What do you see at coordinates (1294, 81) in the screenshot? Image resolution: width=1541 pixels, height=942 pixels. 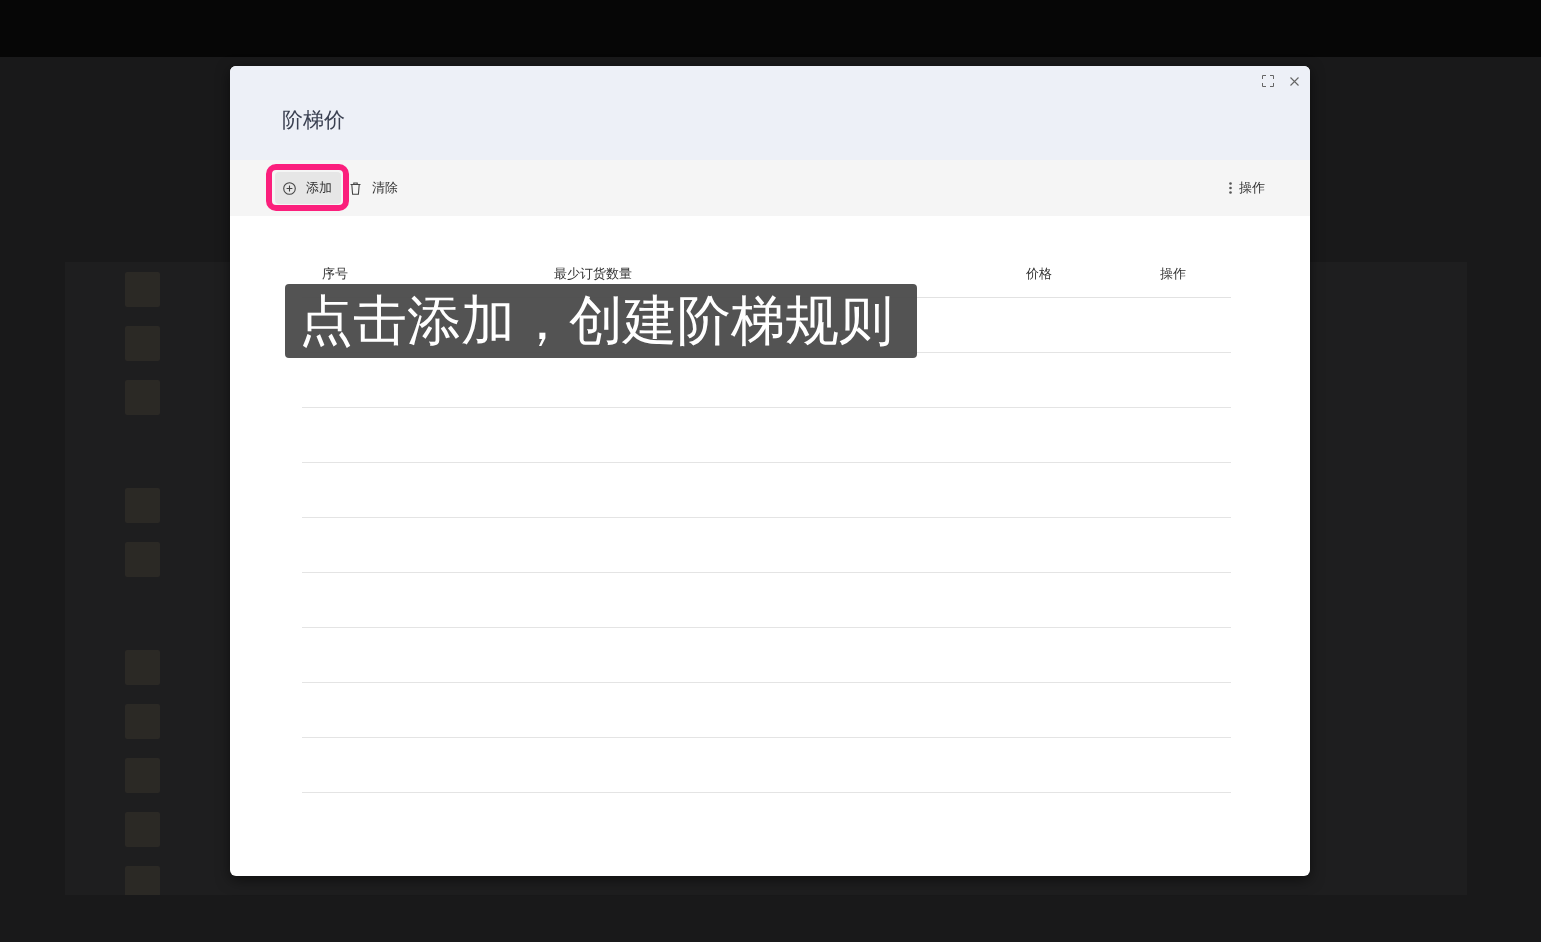 I see `close-icon` at bounding box center [1294, 81].